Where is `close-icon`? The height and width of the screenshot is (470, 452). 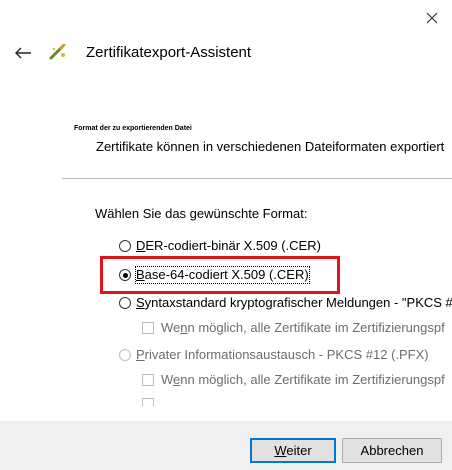 close-icon is located at coordinates (432, 18).